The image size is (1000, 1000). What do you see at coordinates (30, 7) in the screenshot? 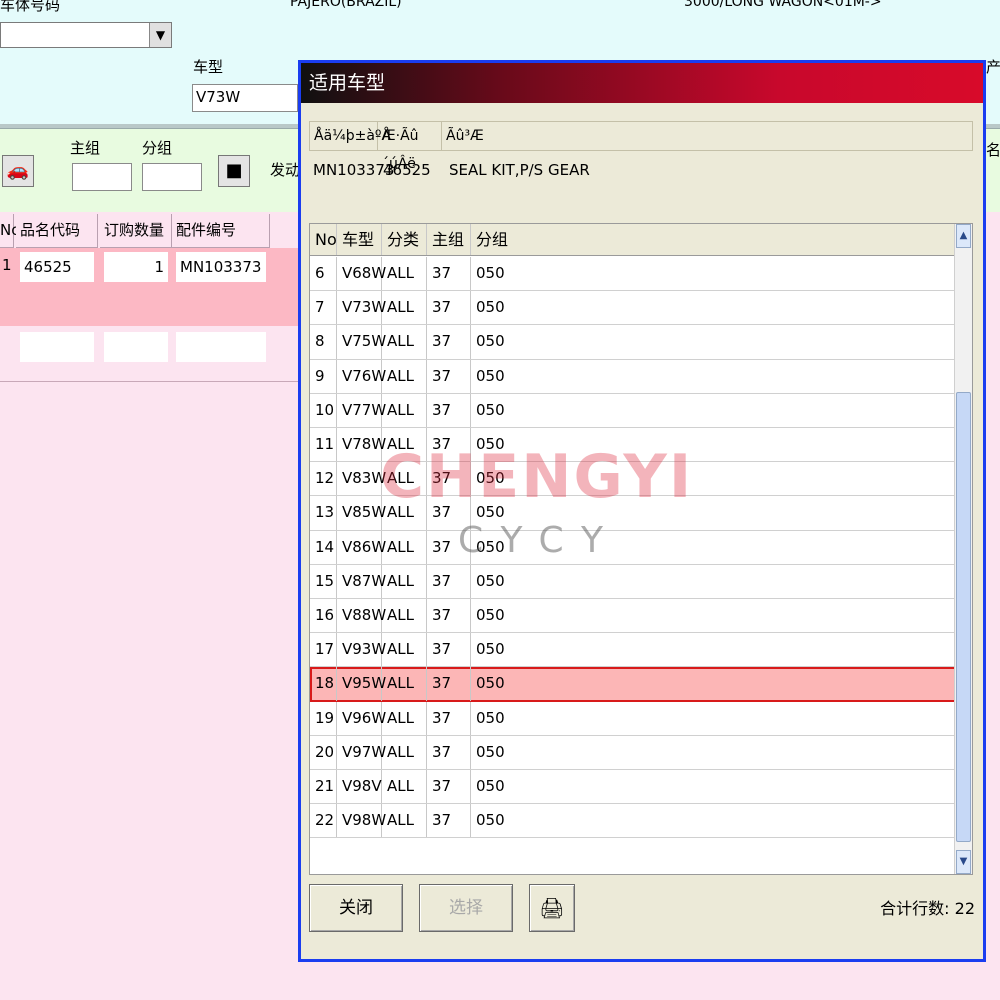
I see `chassis-number-label: 车体号码` at bounding box center [30, 7].